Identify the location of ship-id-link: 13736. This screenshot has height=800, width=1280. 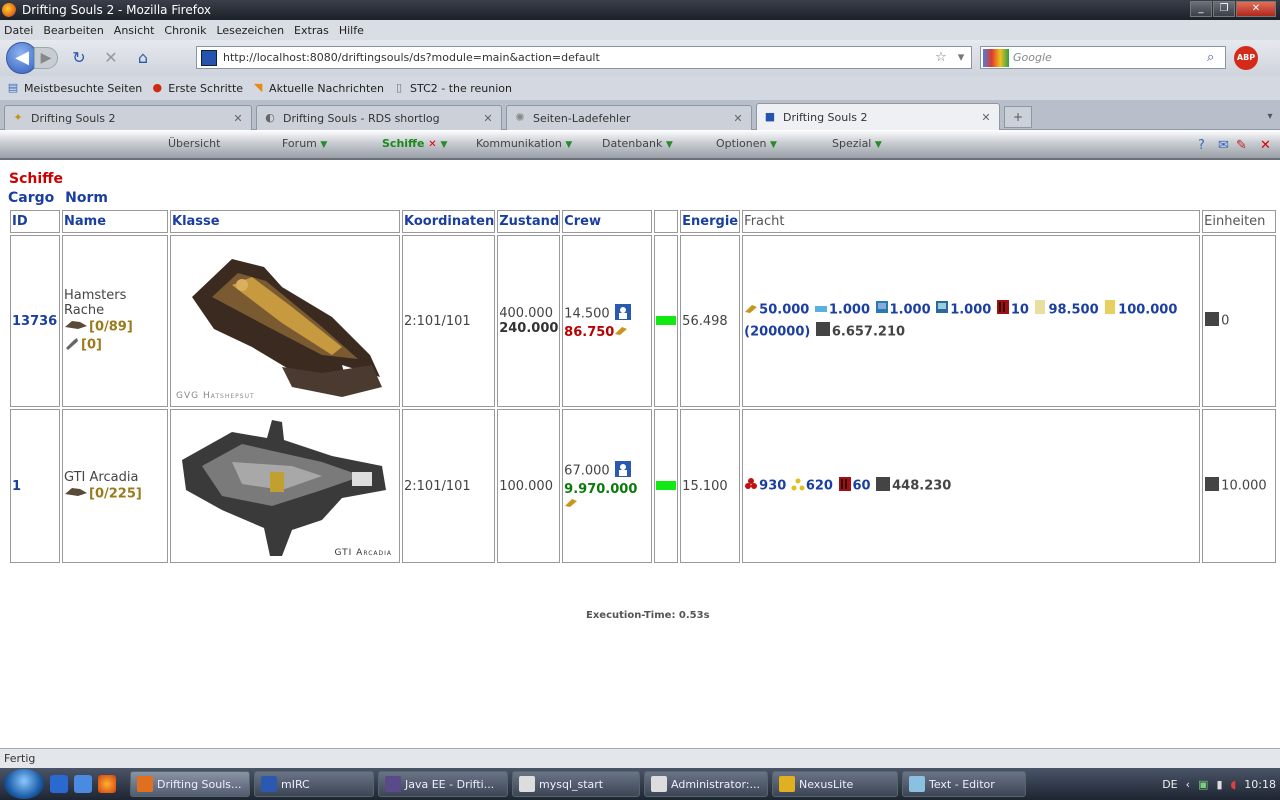
(34, 321).